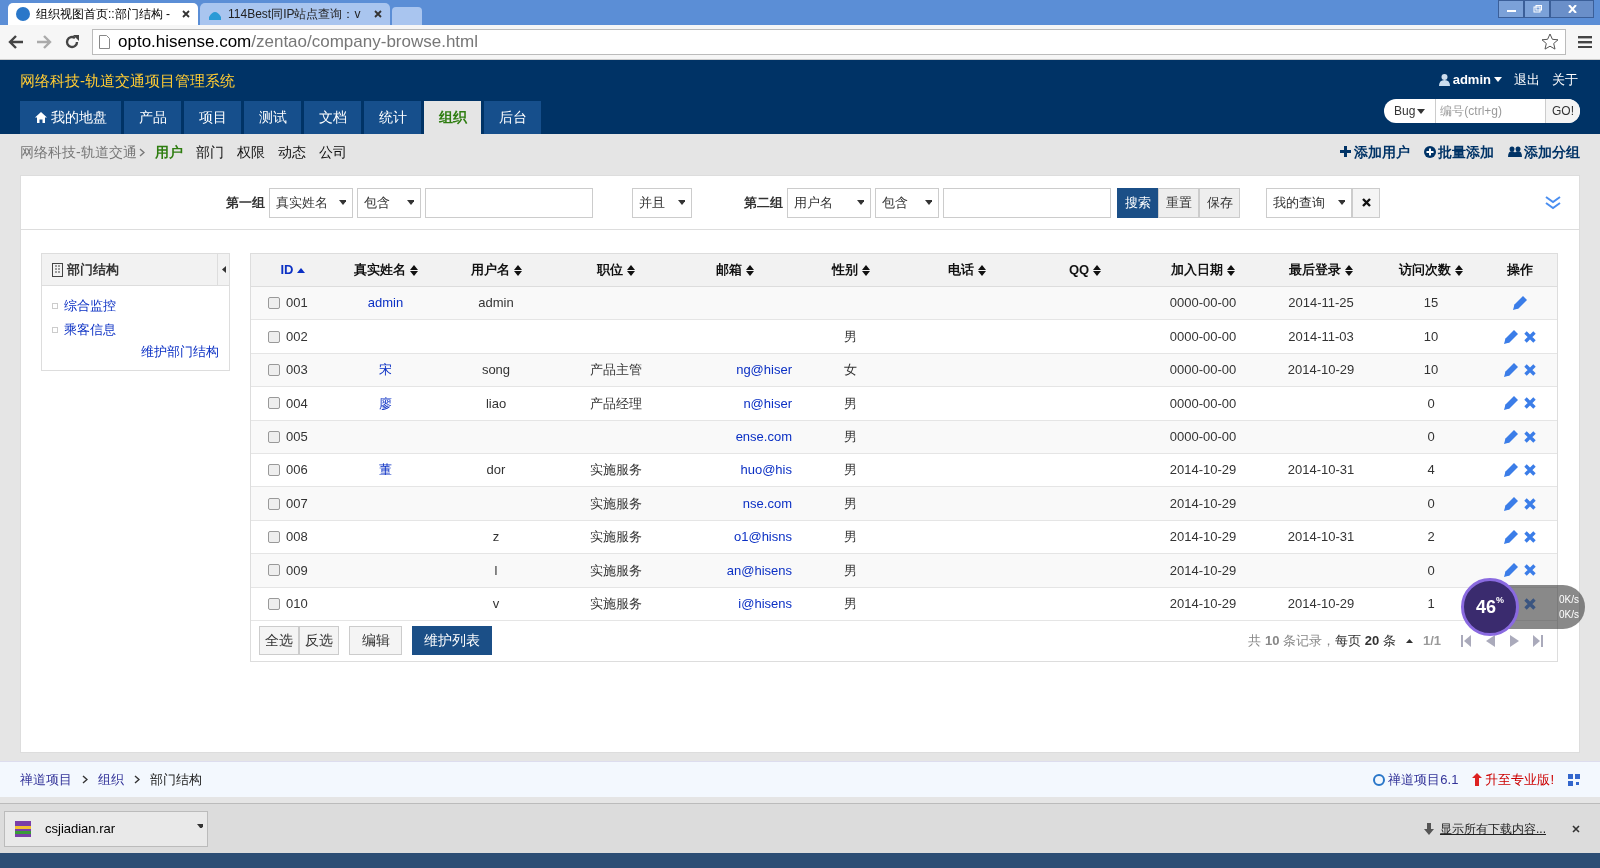 This screenshot has height=868, width=1600. I want to click on name-link: 董, so click(385, 470).